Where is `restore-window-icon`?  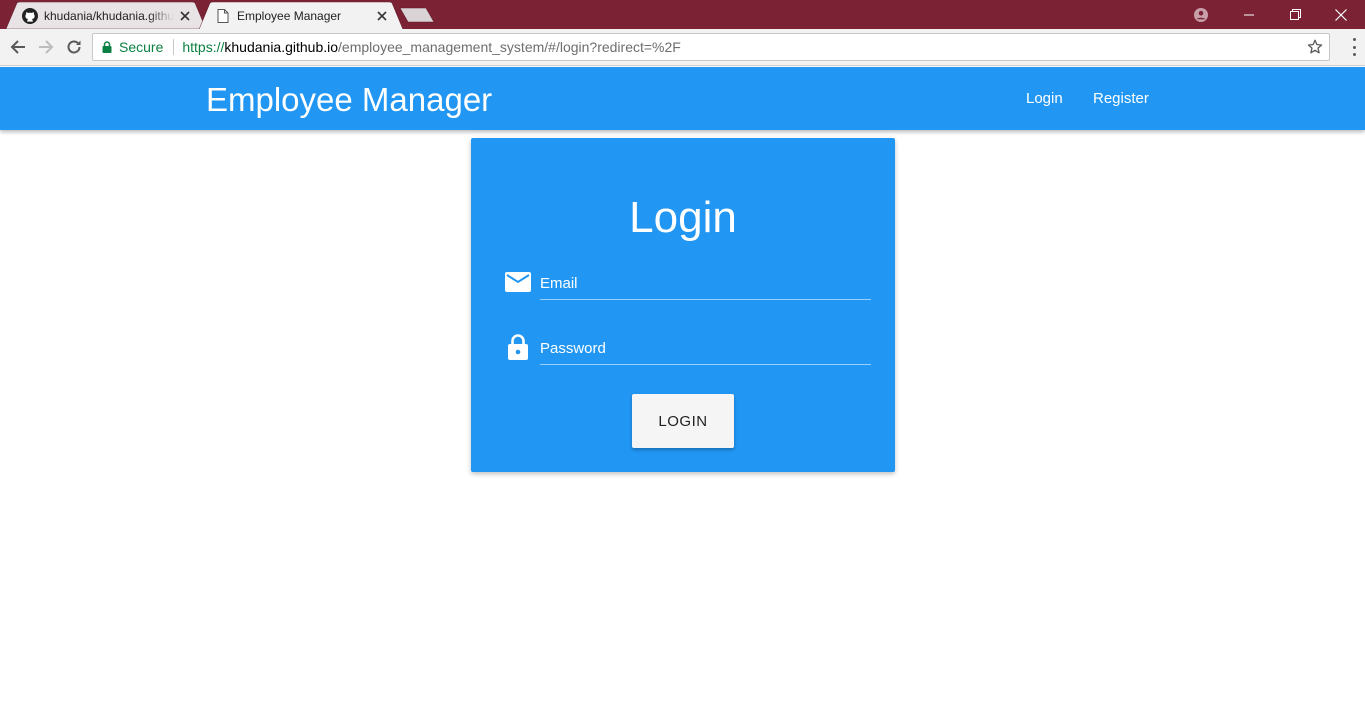 restore-window-icon is located at coordinates (1295, 14).